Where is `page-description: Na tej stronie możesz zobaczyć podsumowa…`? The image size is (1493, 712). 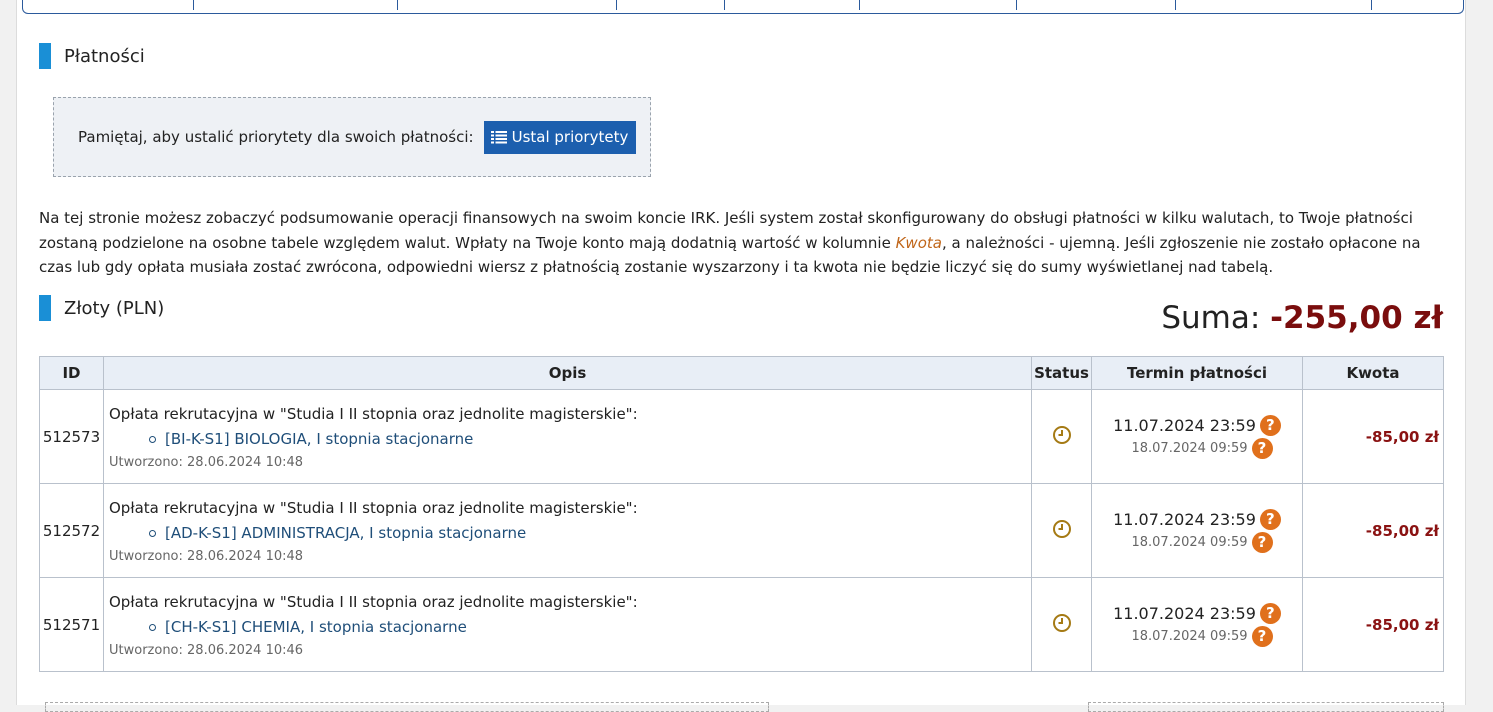 page-description: Na tej stronie możesz zobaczyć podsumowa… is located at coordinates (744, 243).